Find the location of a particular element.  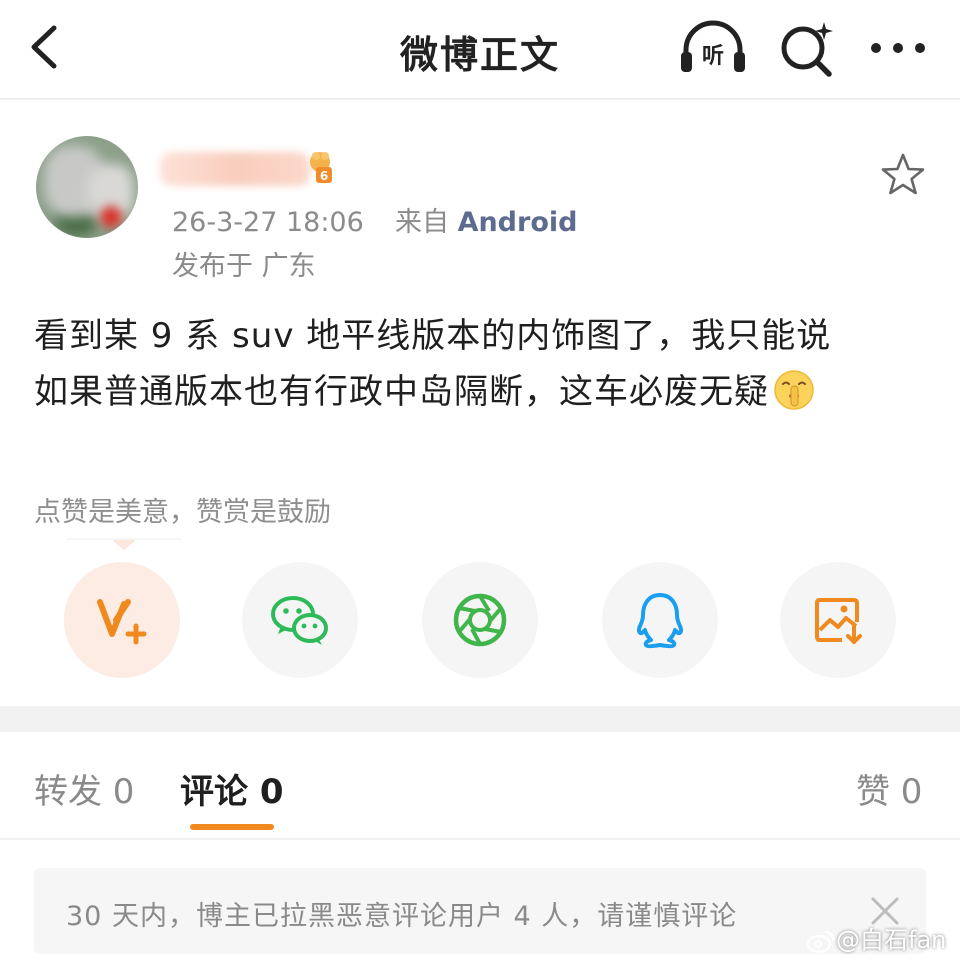

listen-button: 听 is located at coordinates (713, 48).